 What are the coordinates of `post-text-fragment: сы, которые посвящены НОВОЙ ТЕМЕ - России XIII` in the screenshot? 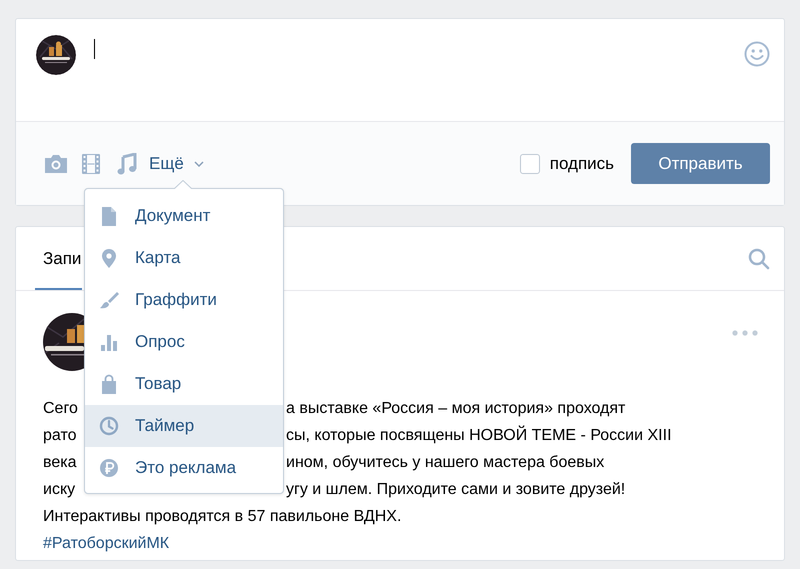 It's located at (479, 435).